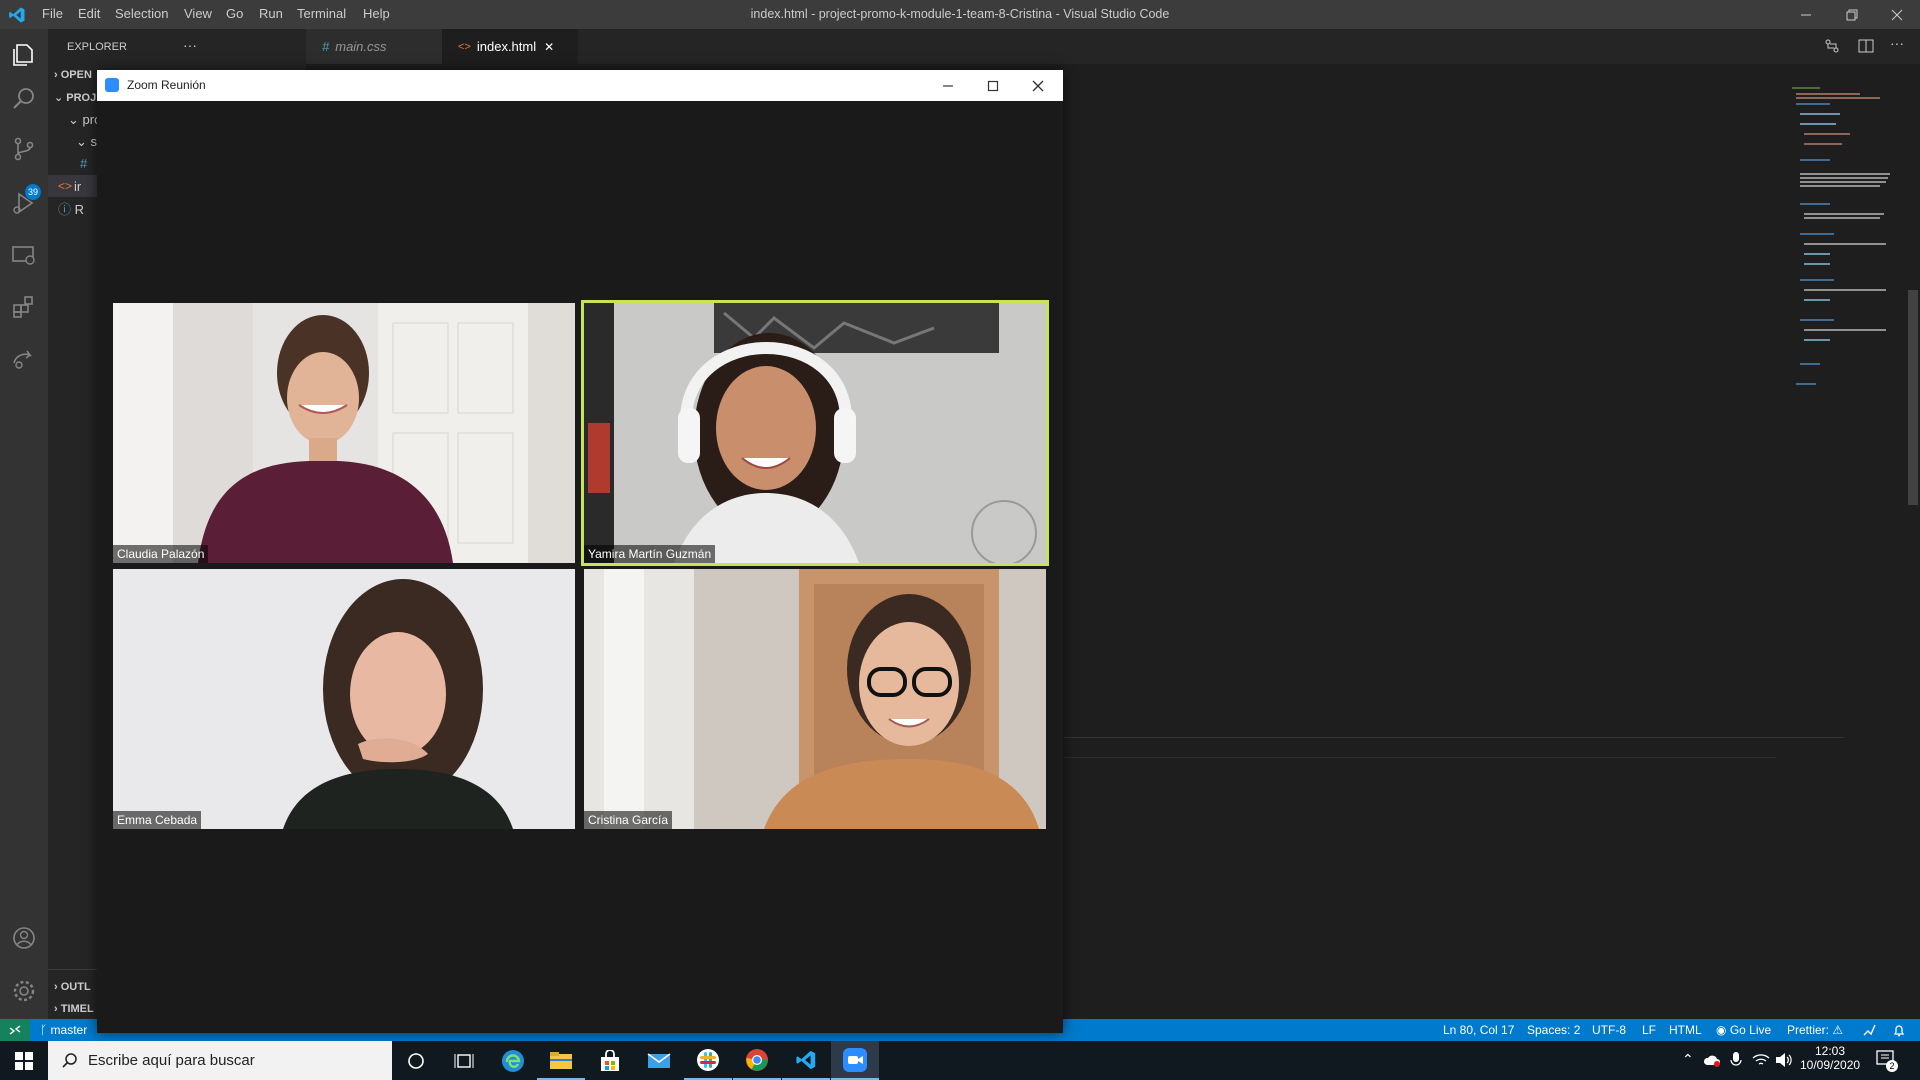  What do you see at coordinates (374, 46) in the screenshot?
I see `tab-main-css: # main.css` at bounding box center [374, 46].